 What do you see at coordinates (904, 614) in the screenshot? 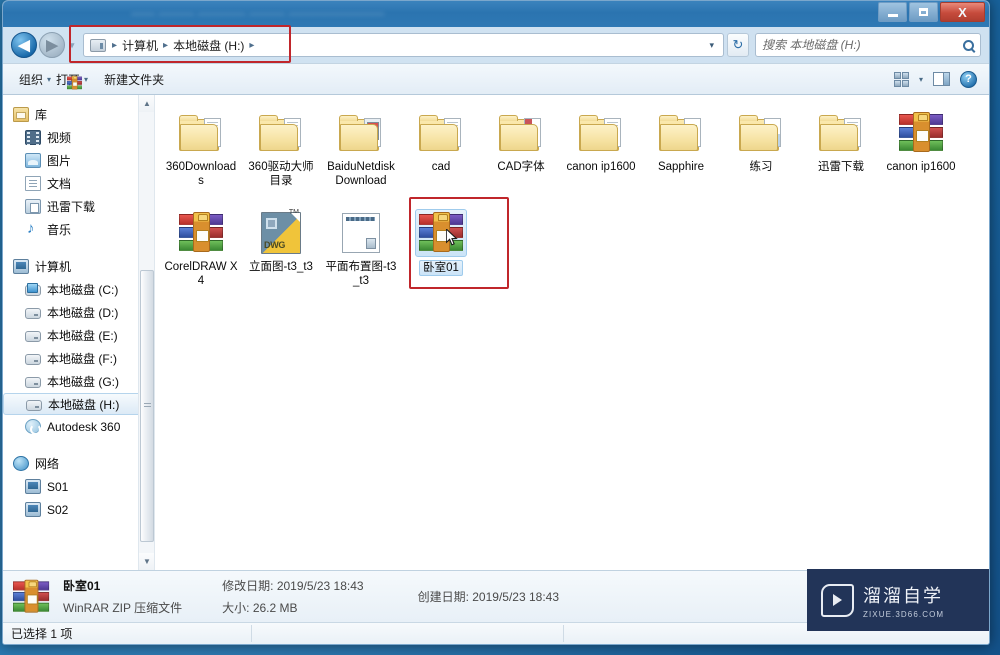
I see `watermark-url: ZIXUE.3D66.COM` at bounding box center [904, 614].